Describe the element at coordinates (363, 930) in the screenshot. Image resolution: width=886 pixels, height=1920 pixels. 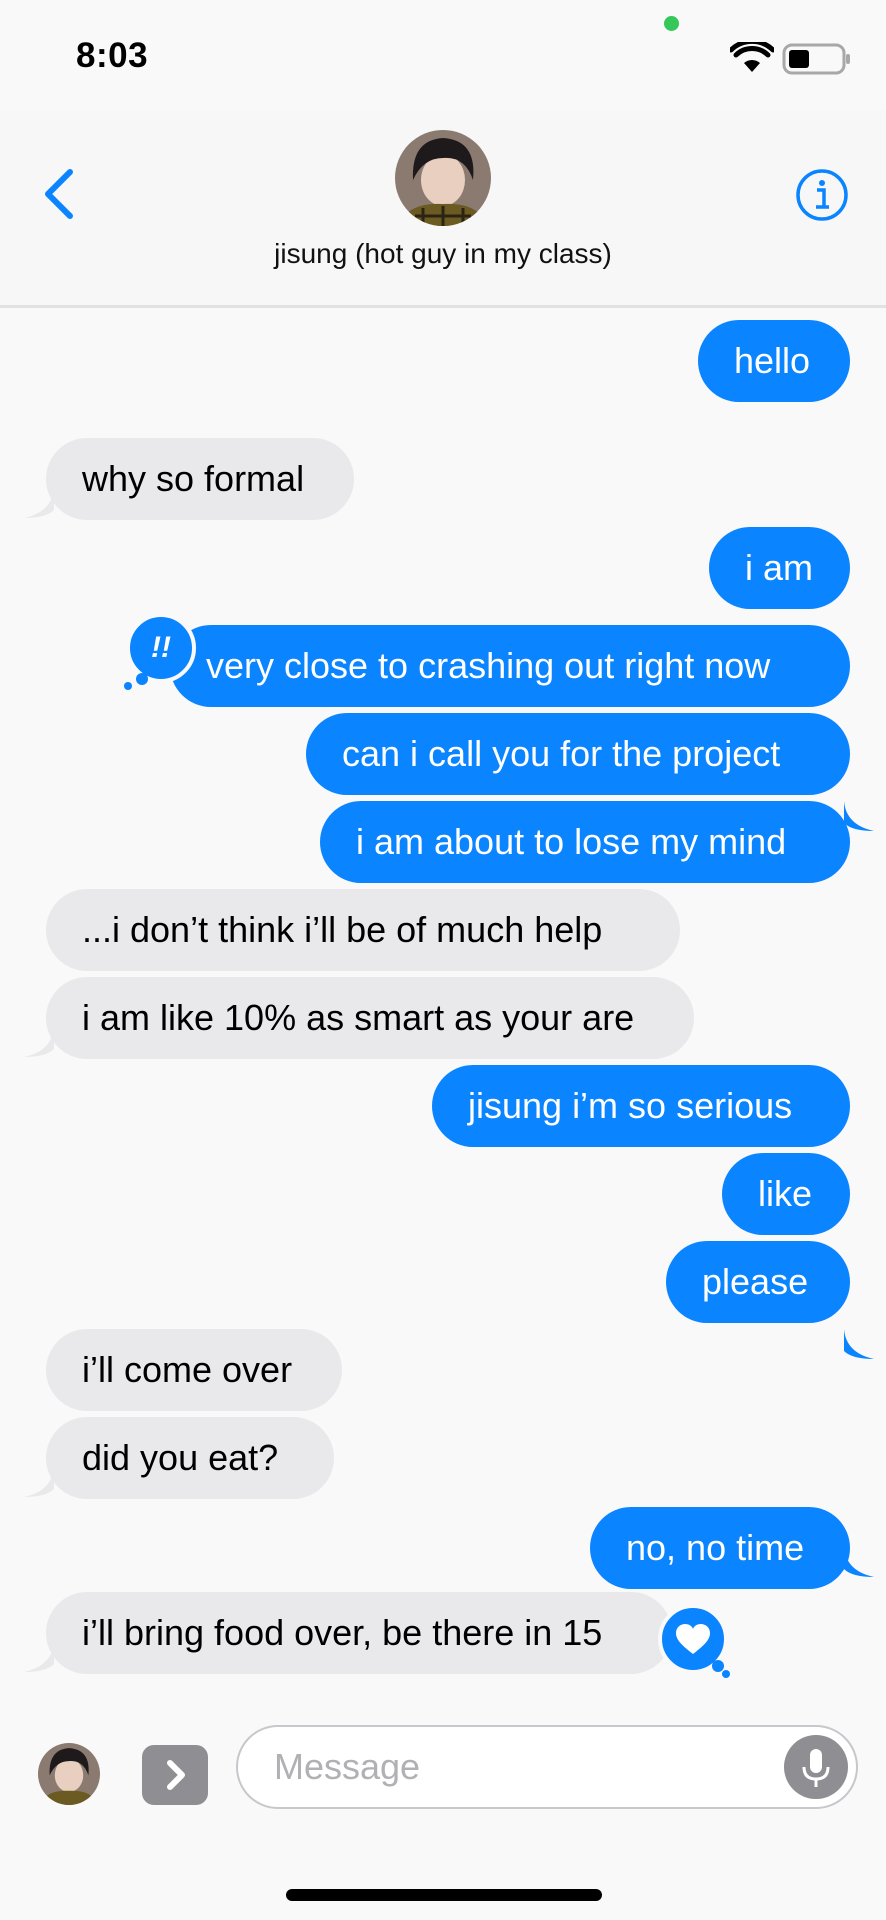
I see `received-message: ...i don’t think i’ll be of much help` at that location.